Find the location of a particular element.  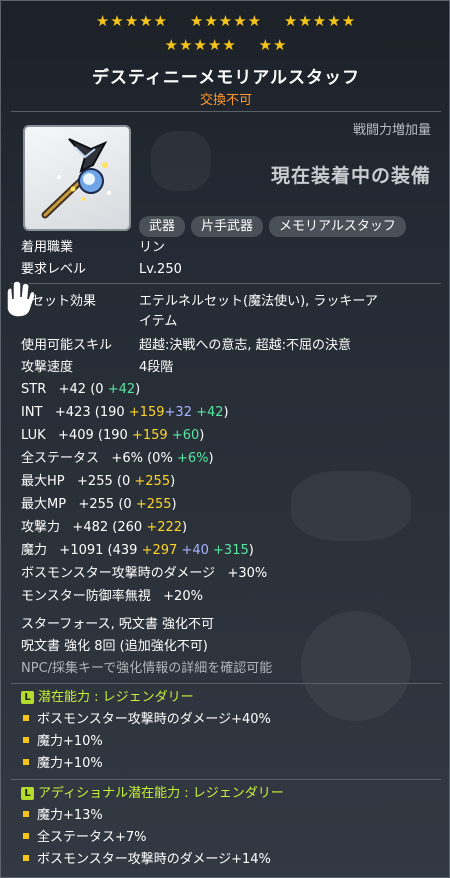

stat-total: +409 is located at coordinates (76, 435).